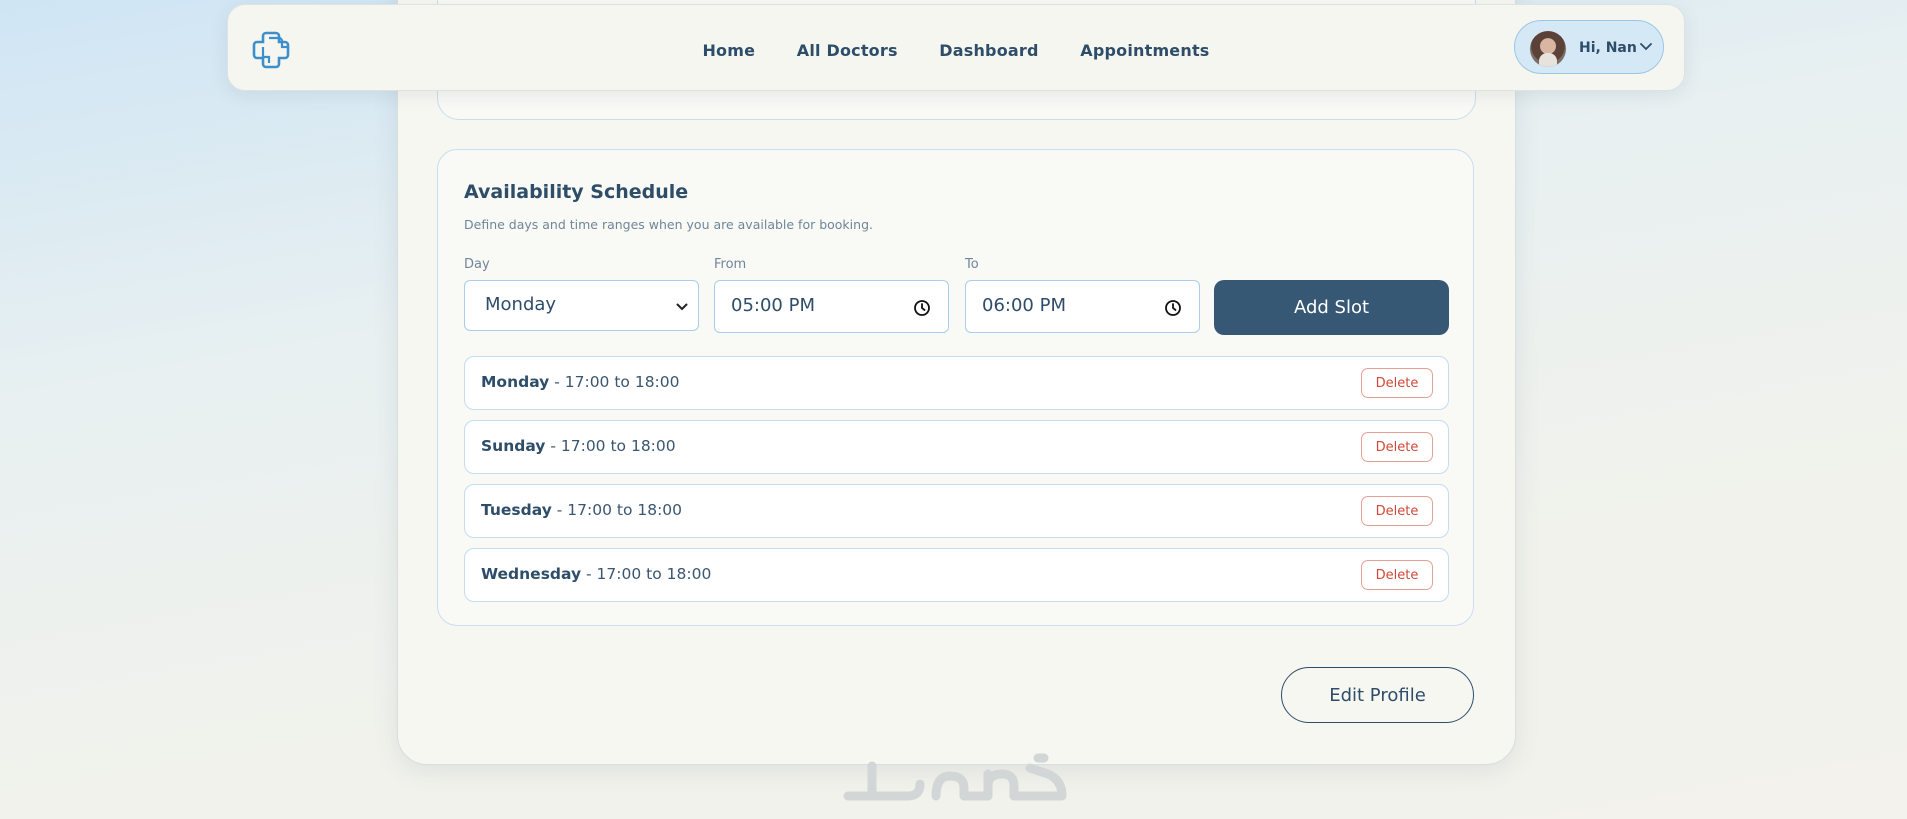 Image resolution: width=1907 pixels, height=819 pixels. What do you see at coordinates (1144, 50) in the screenshot?
I see `nav-link-appointments: Appointments` at bounding box center [1144, 50].